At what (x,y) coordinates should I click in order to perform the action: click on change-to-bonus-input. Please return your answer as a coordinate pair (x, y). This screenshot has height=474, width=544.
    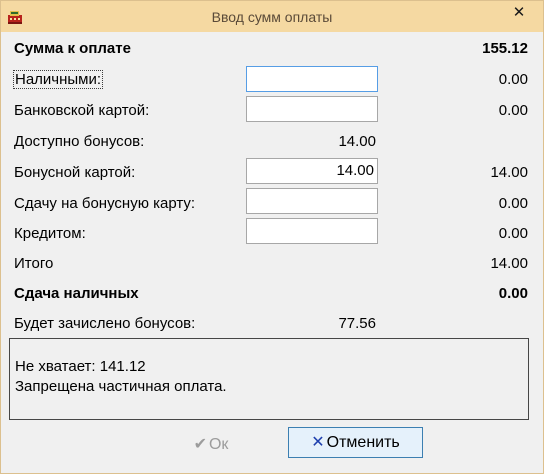
    Looking at the image, I should click on (312, 201).